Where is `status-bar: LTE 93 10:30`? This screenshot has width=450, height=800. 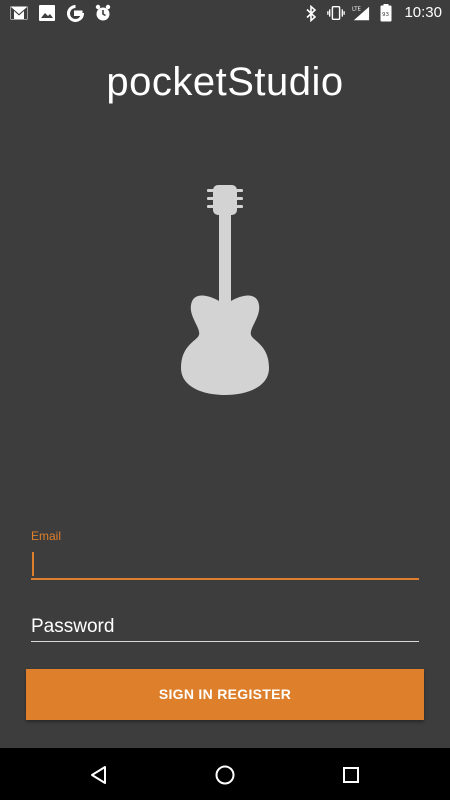 status-bar: LTE 93 10:30 is located at coordinates (225, 13).